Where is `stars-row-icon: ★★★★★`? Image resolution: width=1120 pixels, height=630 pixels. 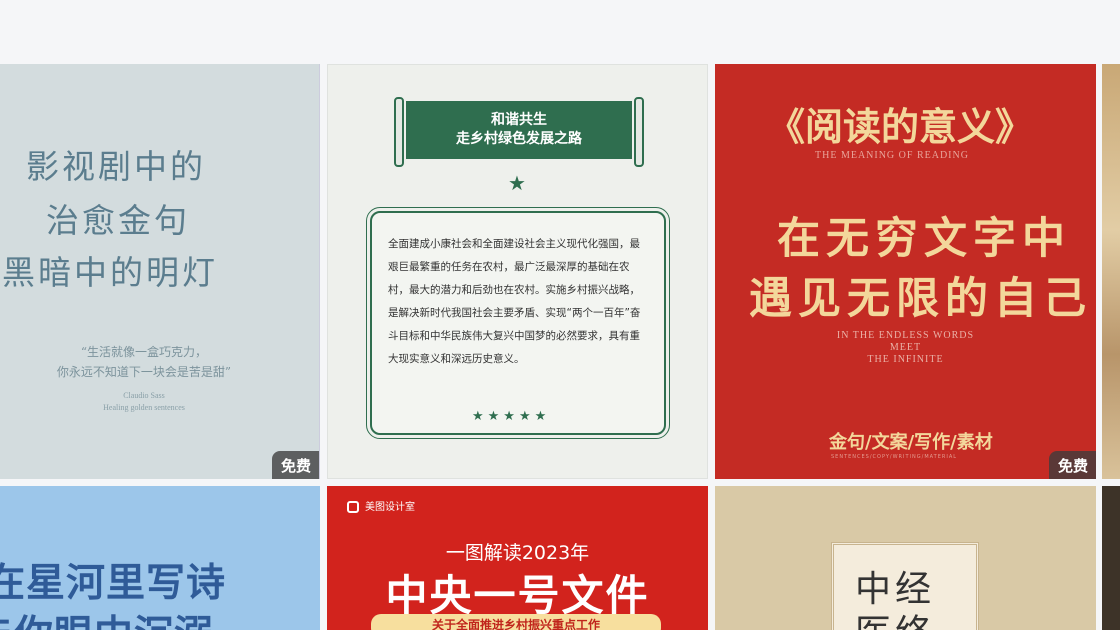 stars-row-icon: ★★★★★ is located at coordinates (511, 416).